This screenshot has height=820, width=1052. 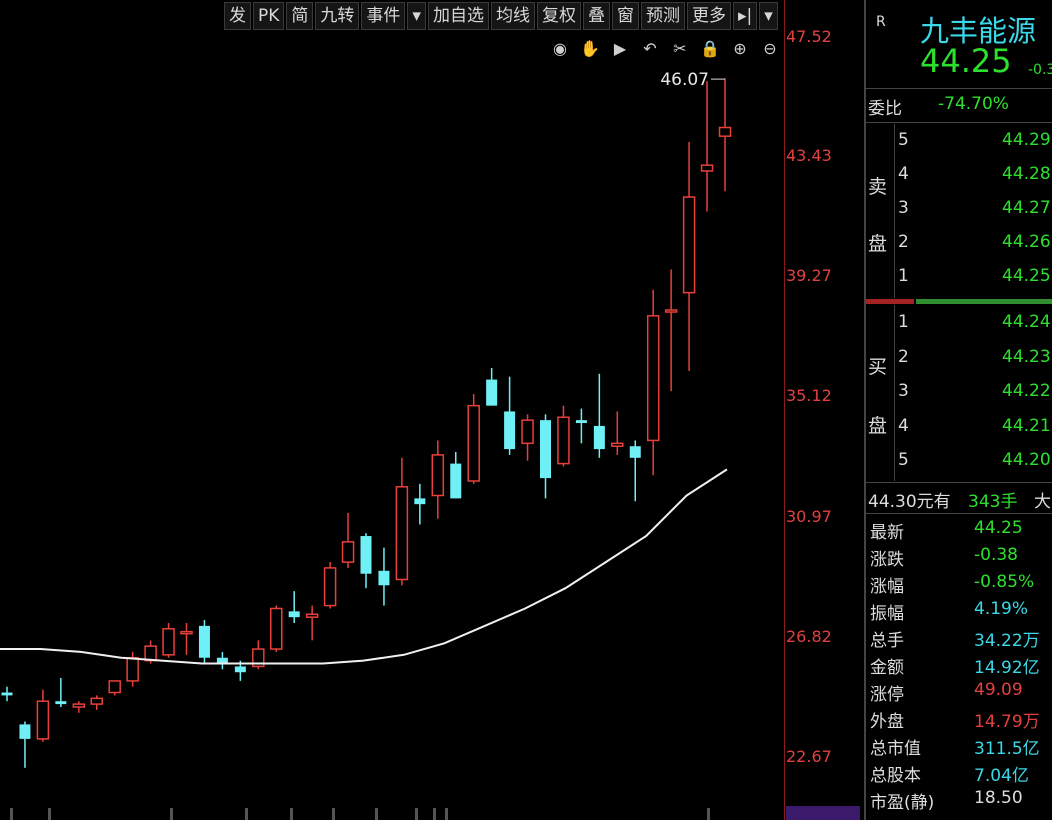 What do you see at coordinates (809, 276) in the screenshot?
I see `y-tick-label: 39.27` at bounding box center [809, 276].